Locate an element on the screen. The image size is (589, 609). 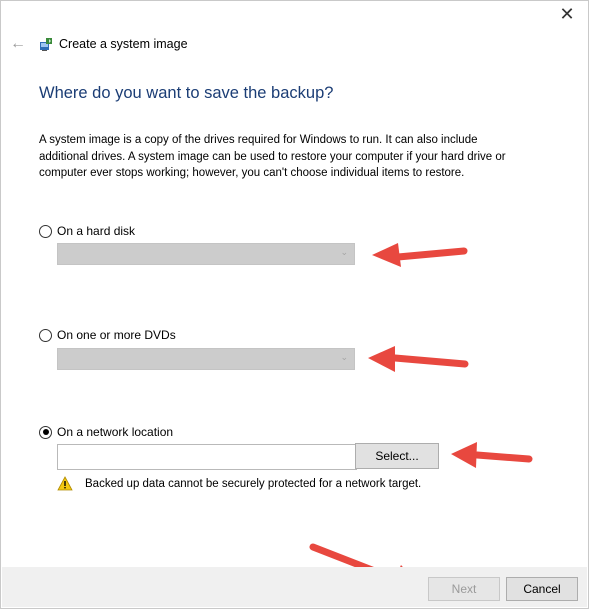
dvds-dropdown: ⌄ is located at coordinates (206, 359).